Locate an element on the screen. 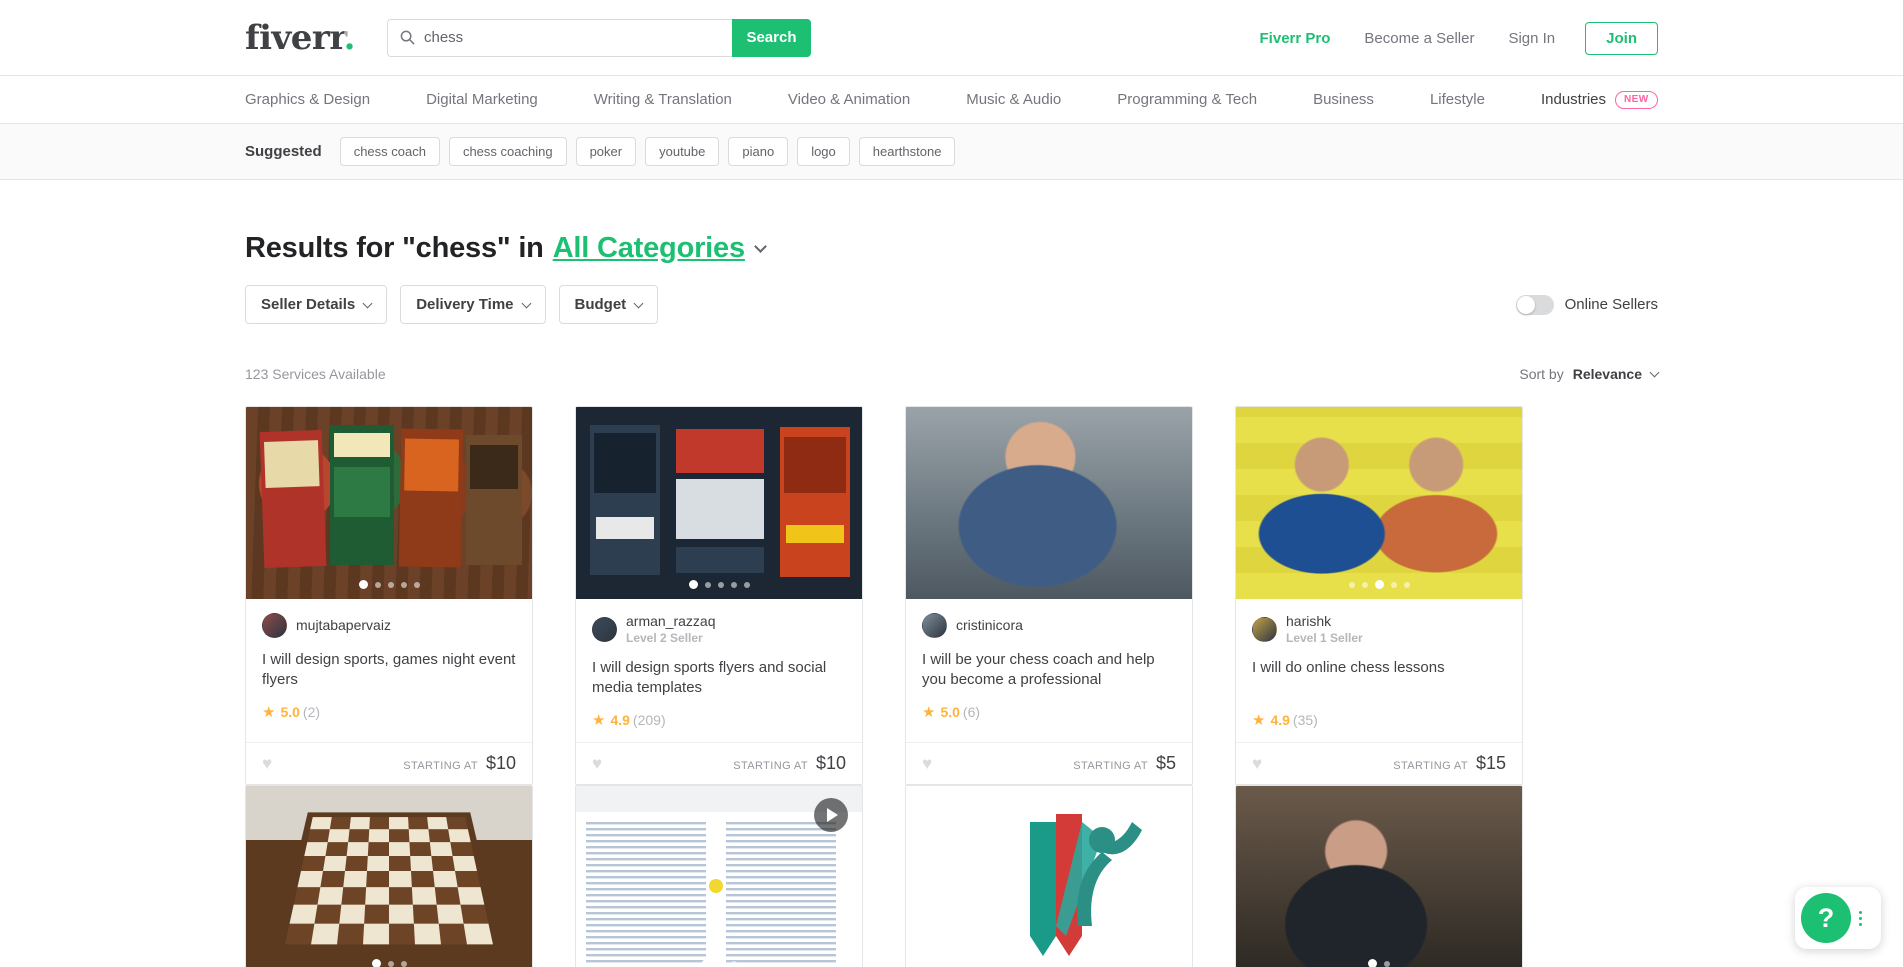  nav-become-a-seller: Become a Seller is located at coordinates (1419, 38).